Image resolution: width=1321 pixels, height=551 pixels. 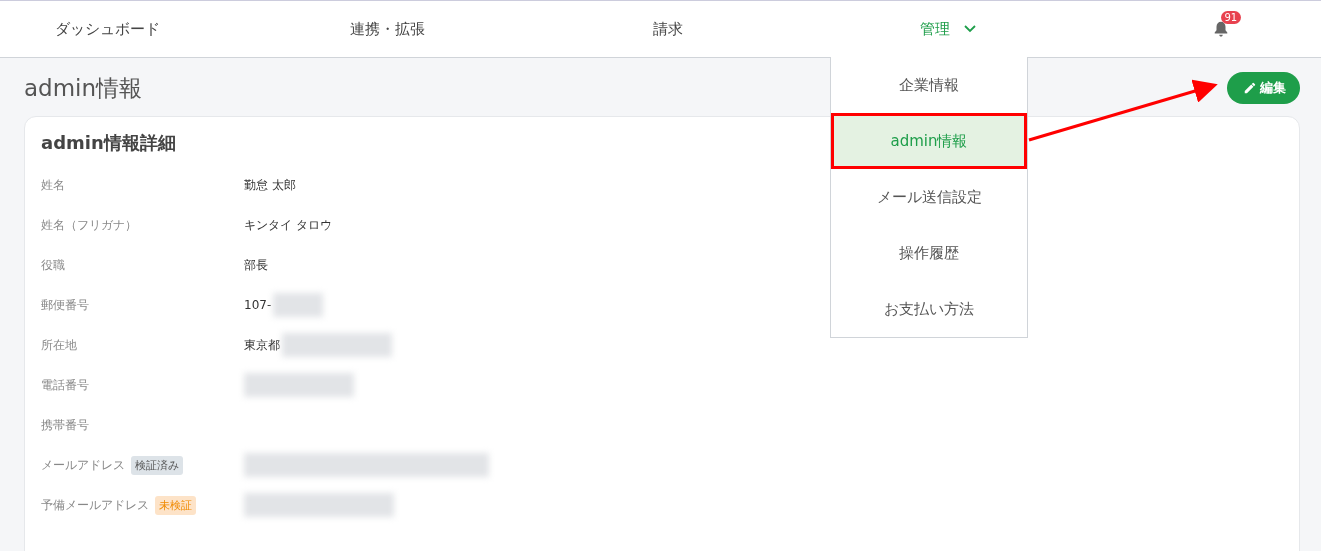 What do you see at coordinates (89, 225) in the screenshot?
I see `field-label: 姓名（フリガナ）` at bounding box center [89, 225].